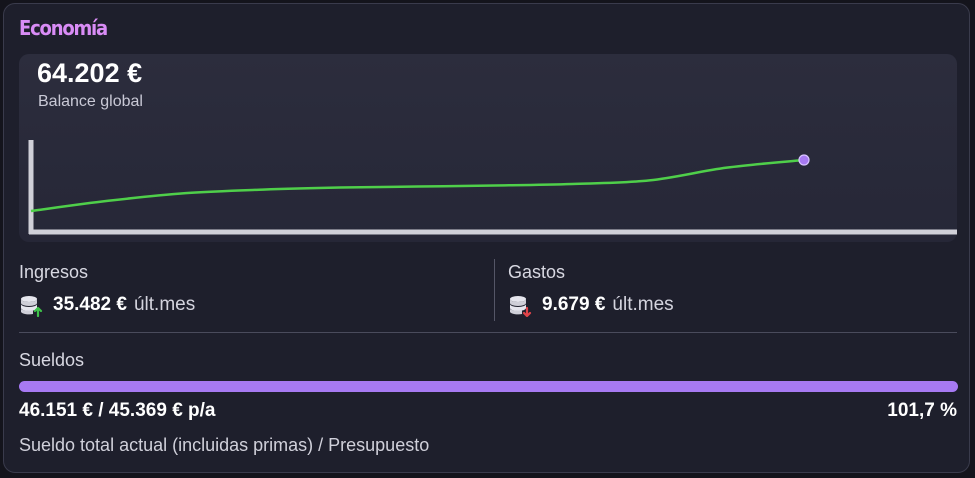 Image resolution: width=975 pixels, height=478 pixels. Describe the element at coordinates (54, 272) in the screenshot. I see `ingresos-label: Ingresos` at that location.